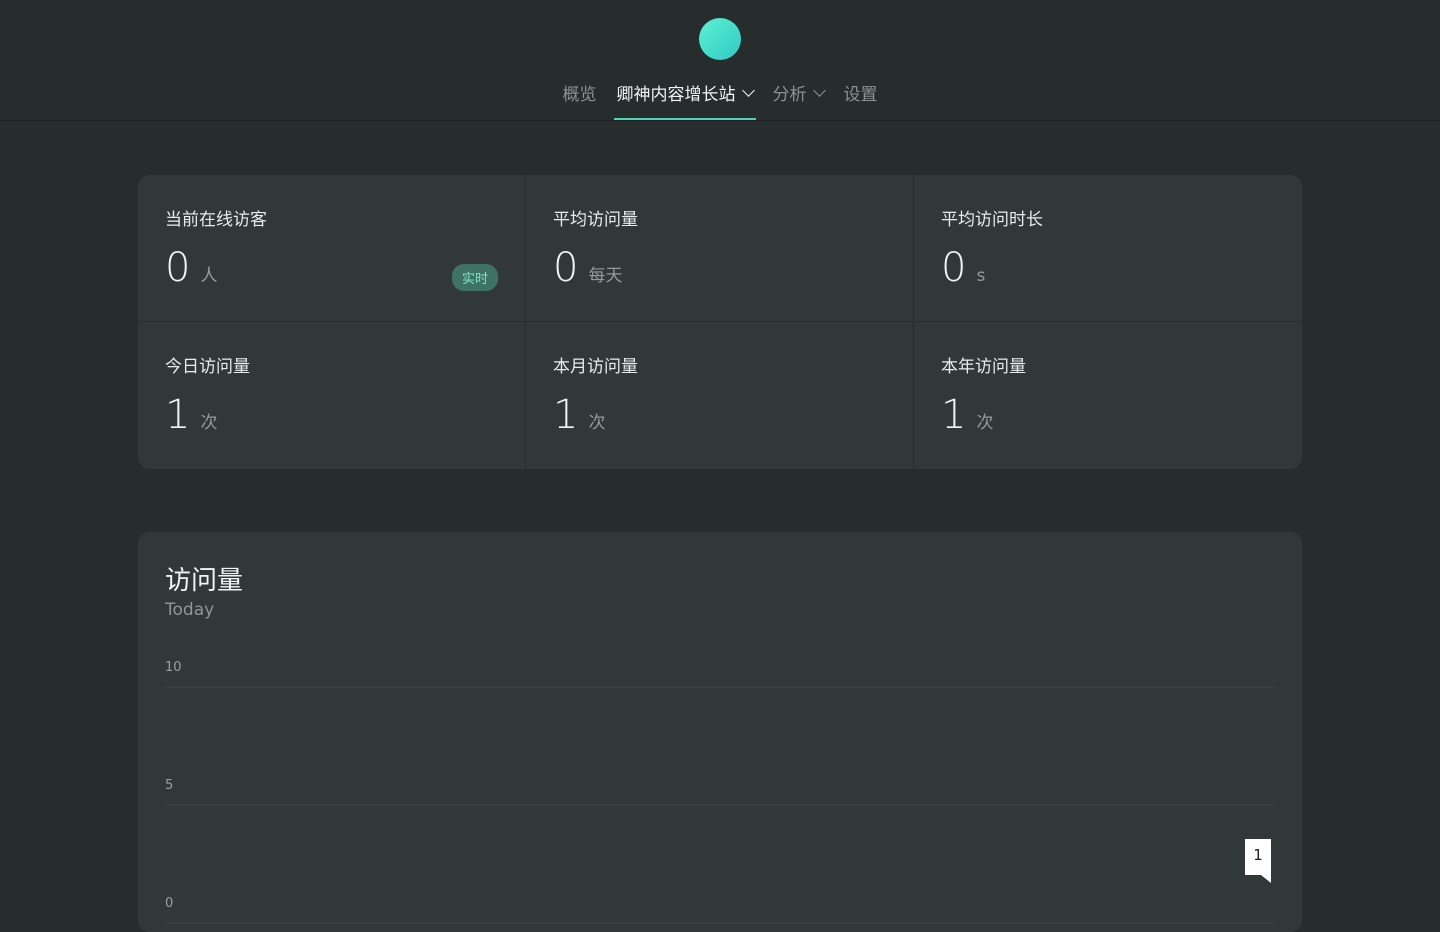  What do you see at coordinates (981, 276) in the screenshot?
I see `stat-unit: s` at bounding box center [981, 276].